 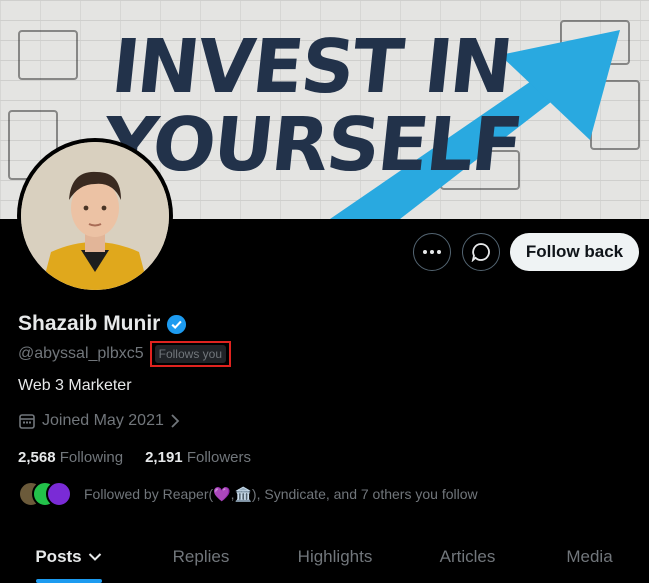 I want to click on tab-articles: Articles, so click(x=467, y=556).